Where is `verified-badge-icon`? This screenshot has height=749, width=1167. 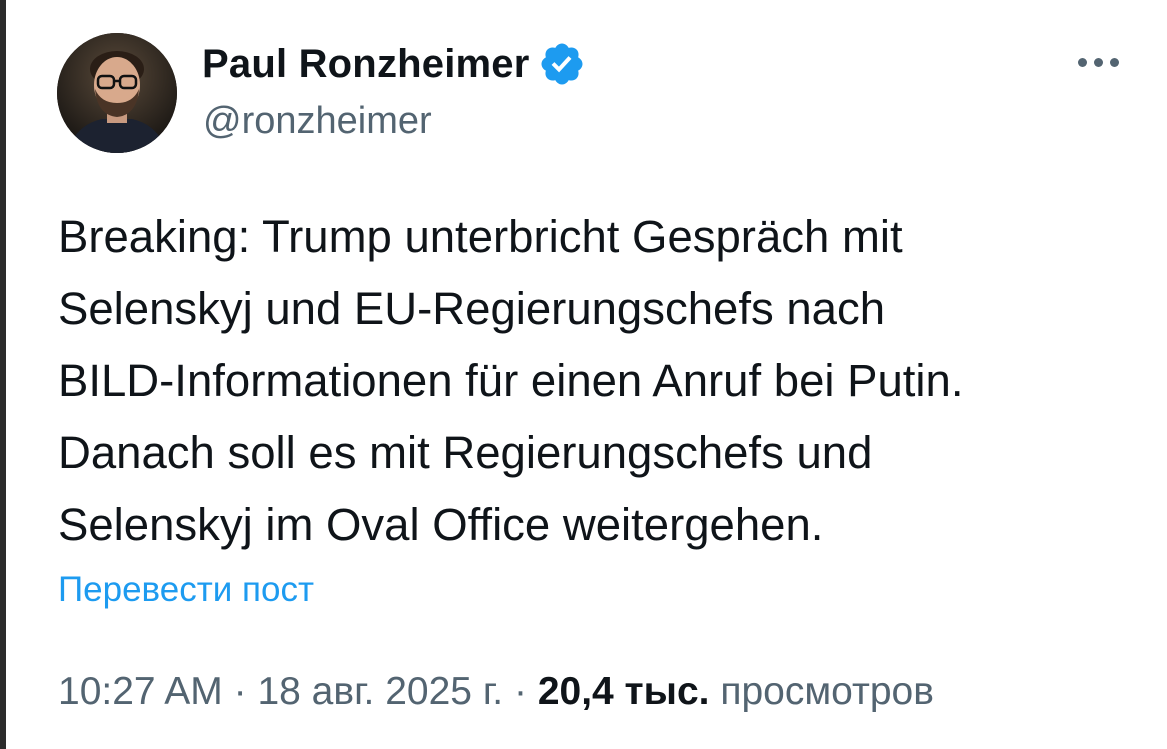 verified-badge-icon is located at coordinates (562, 64).